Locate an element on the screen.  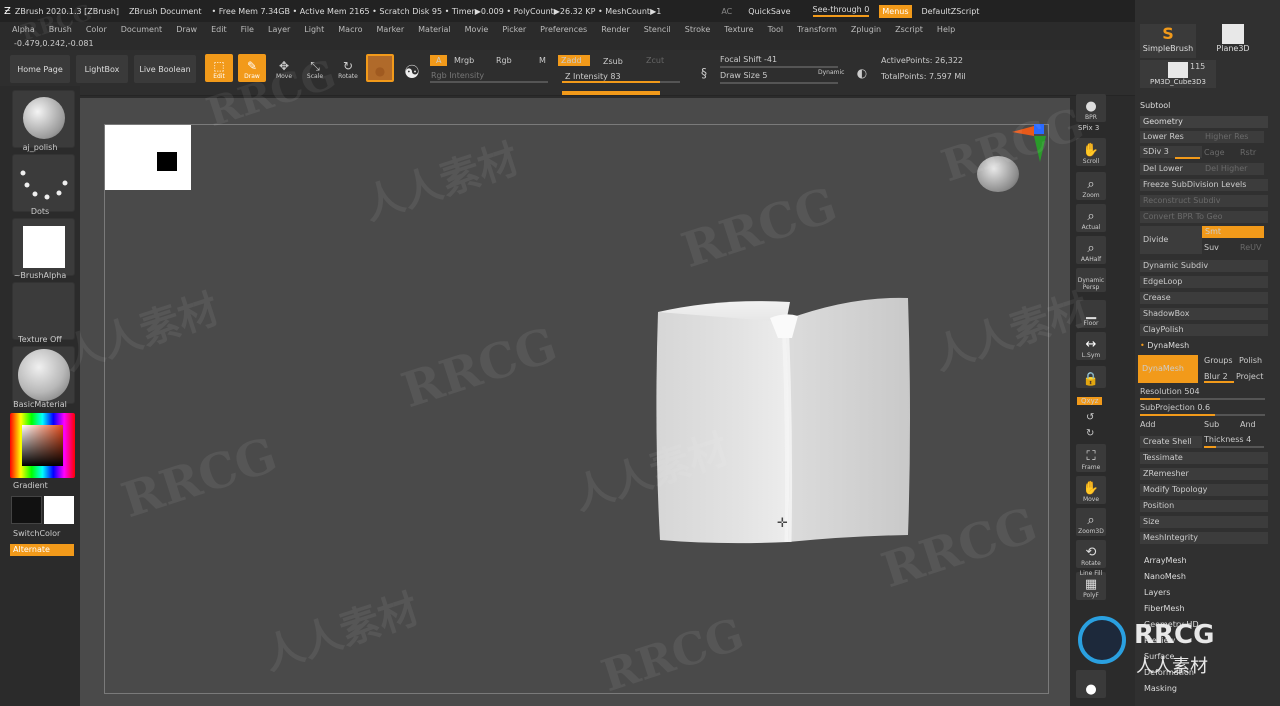
zremesher-section: ZRemesher is located at coordinates (1204, 474).